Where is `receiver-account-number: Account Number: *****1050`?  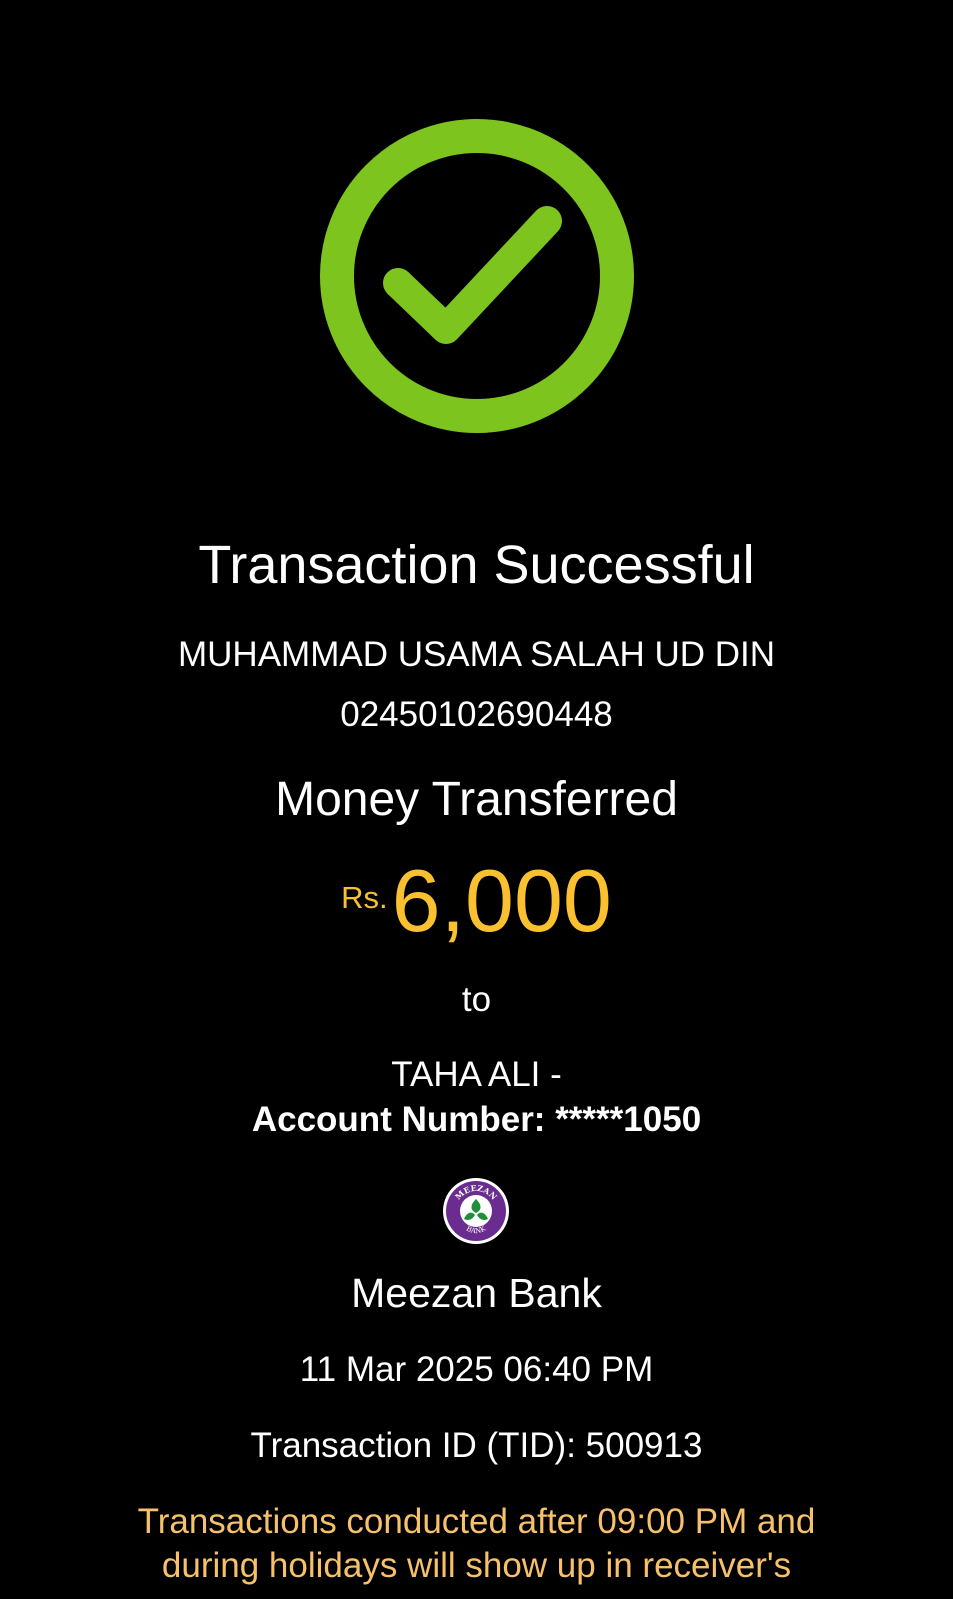 receiver-account-number: Account Number: *****1050 is located at coordinates (476, 1119).